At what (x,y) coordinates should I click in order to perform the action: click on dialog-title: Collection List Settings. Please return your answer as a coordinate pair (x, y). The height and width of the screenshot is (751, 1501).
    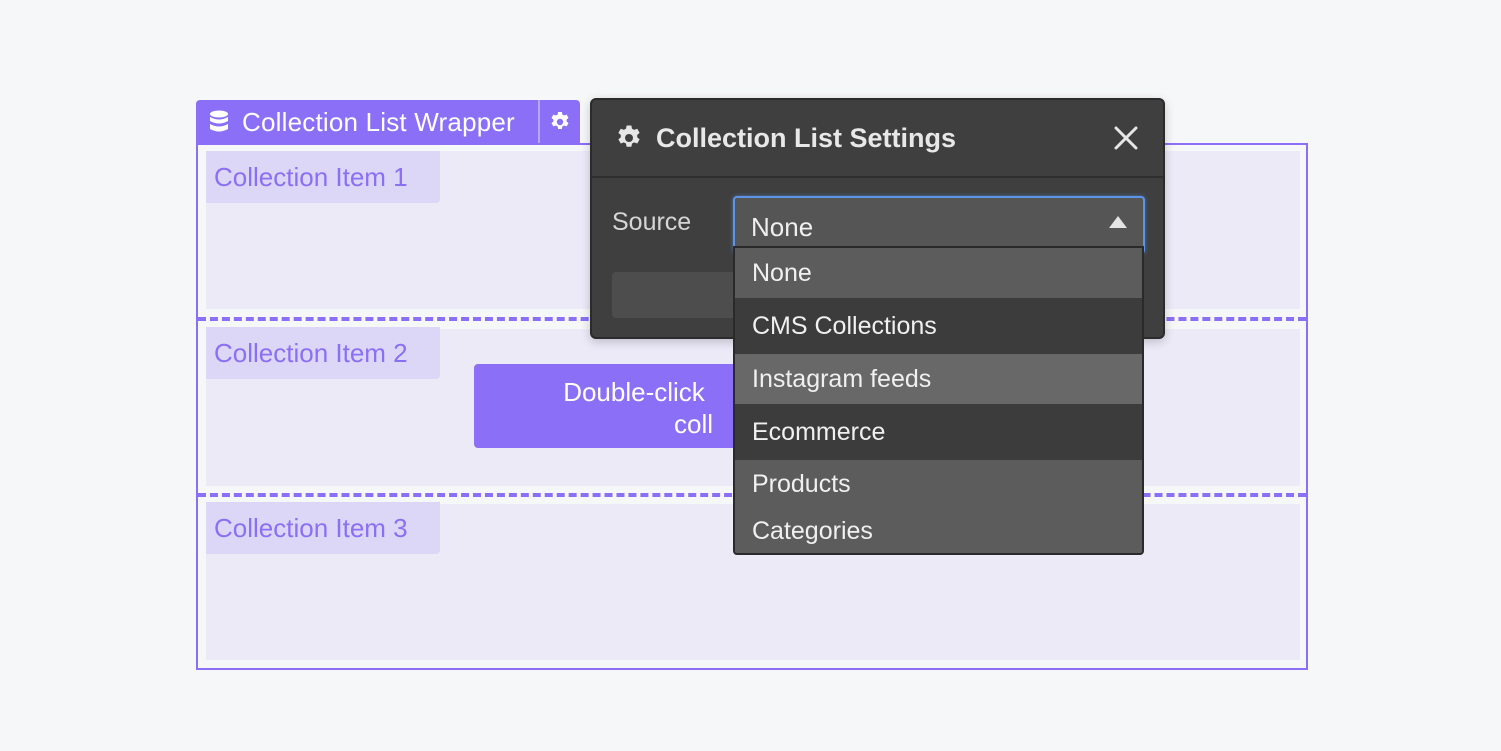
    Looking at the image, I should click on (806, 137).